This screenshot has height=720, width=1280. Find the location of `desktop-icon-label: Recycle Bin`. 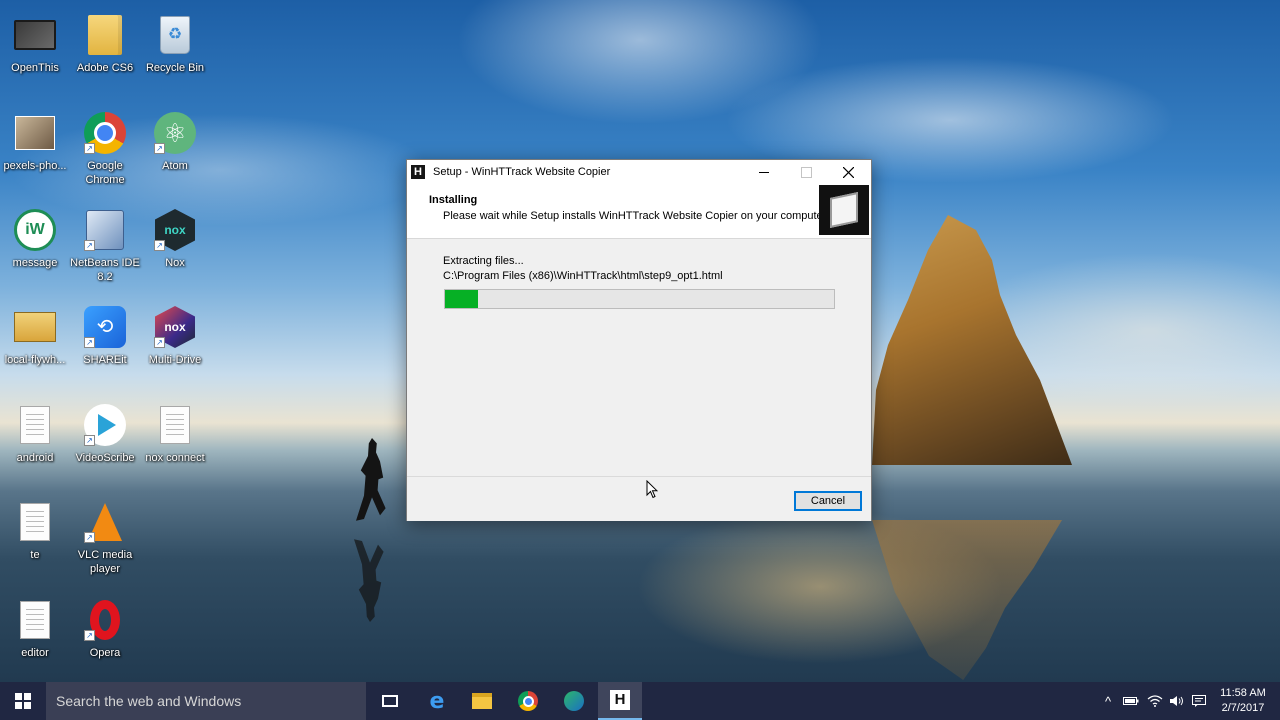

desktop-icon-label: Recycle Bin is located at coordinates (175, 68).